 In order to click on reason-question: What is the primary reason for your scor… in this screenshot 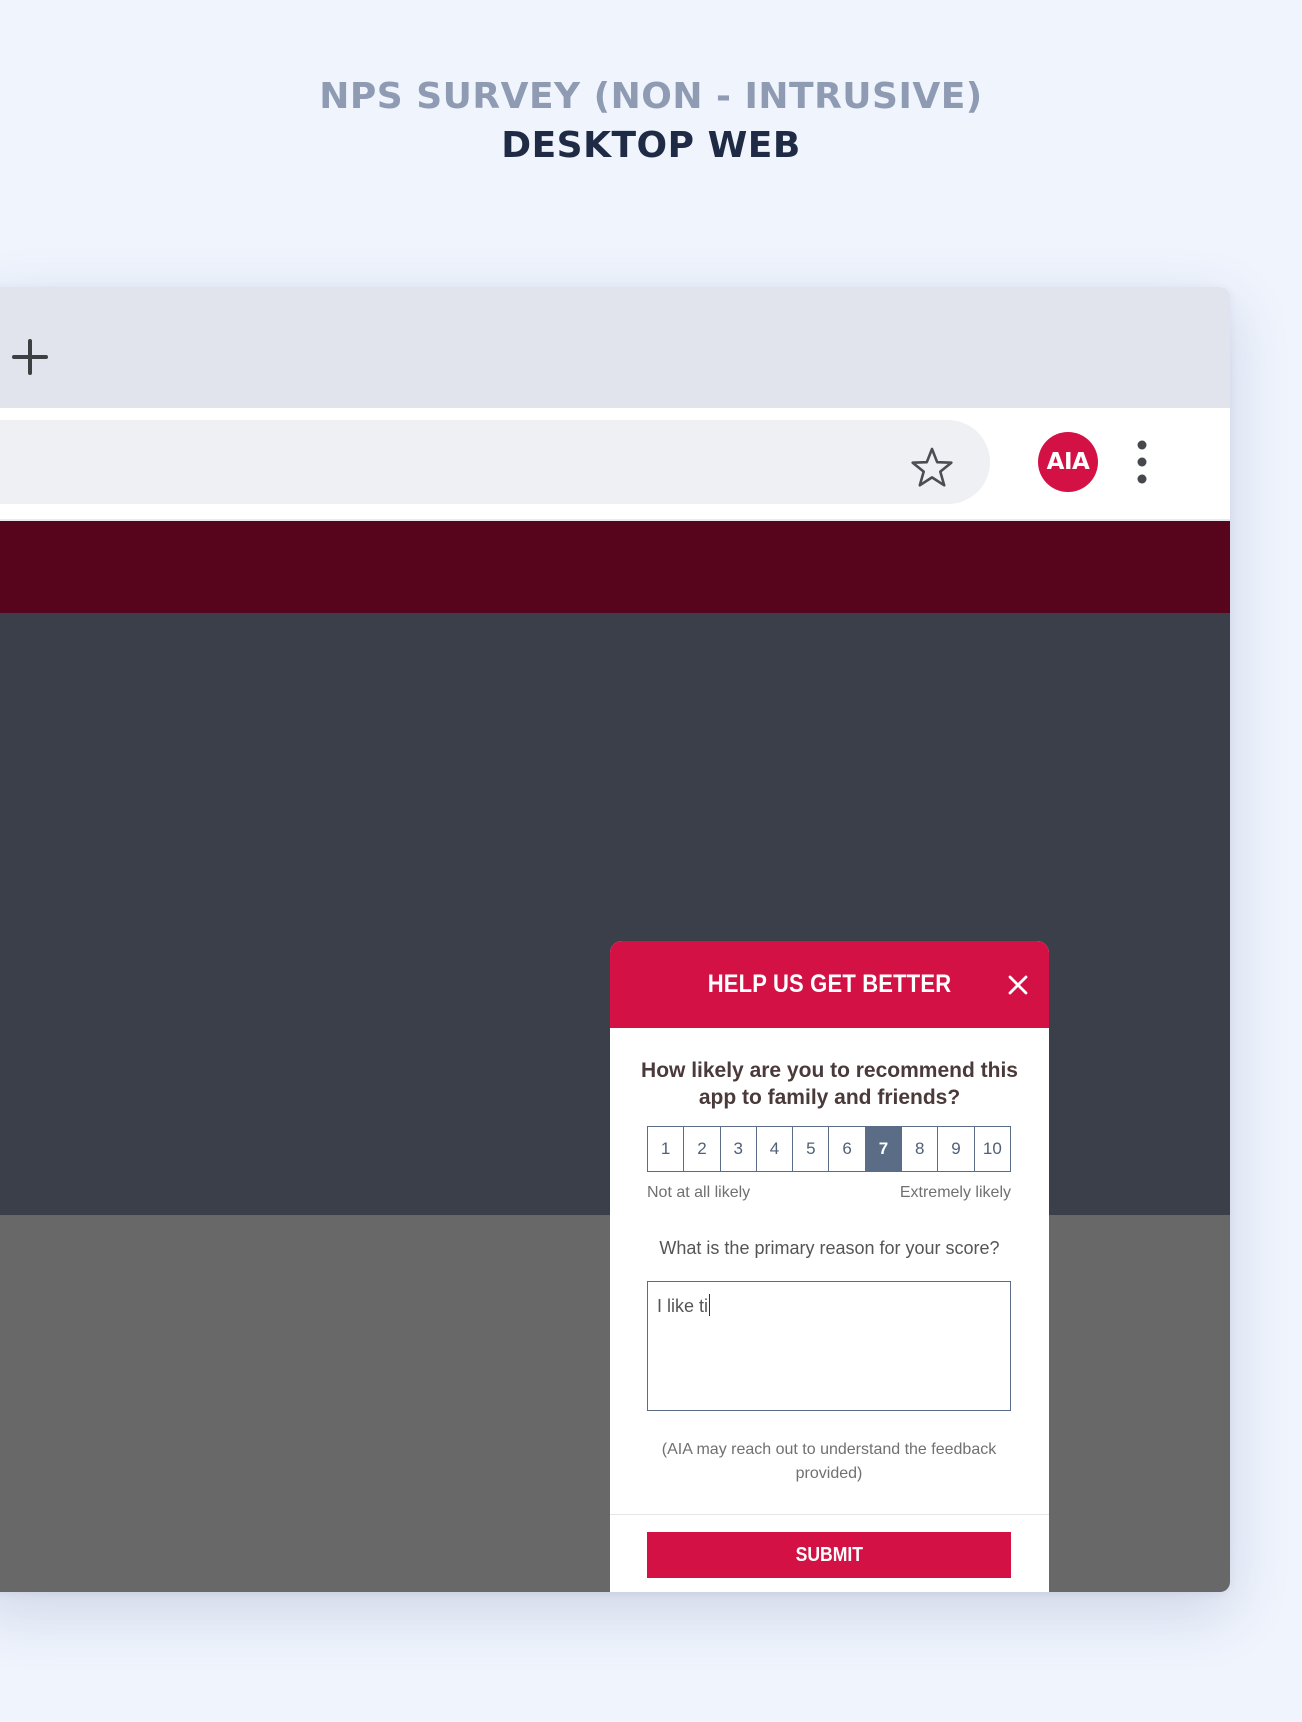, I will do `click(829, 1248)`.